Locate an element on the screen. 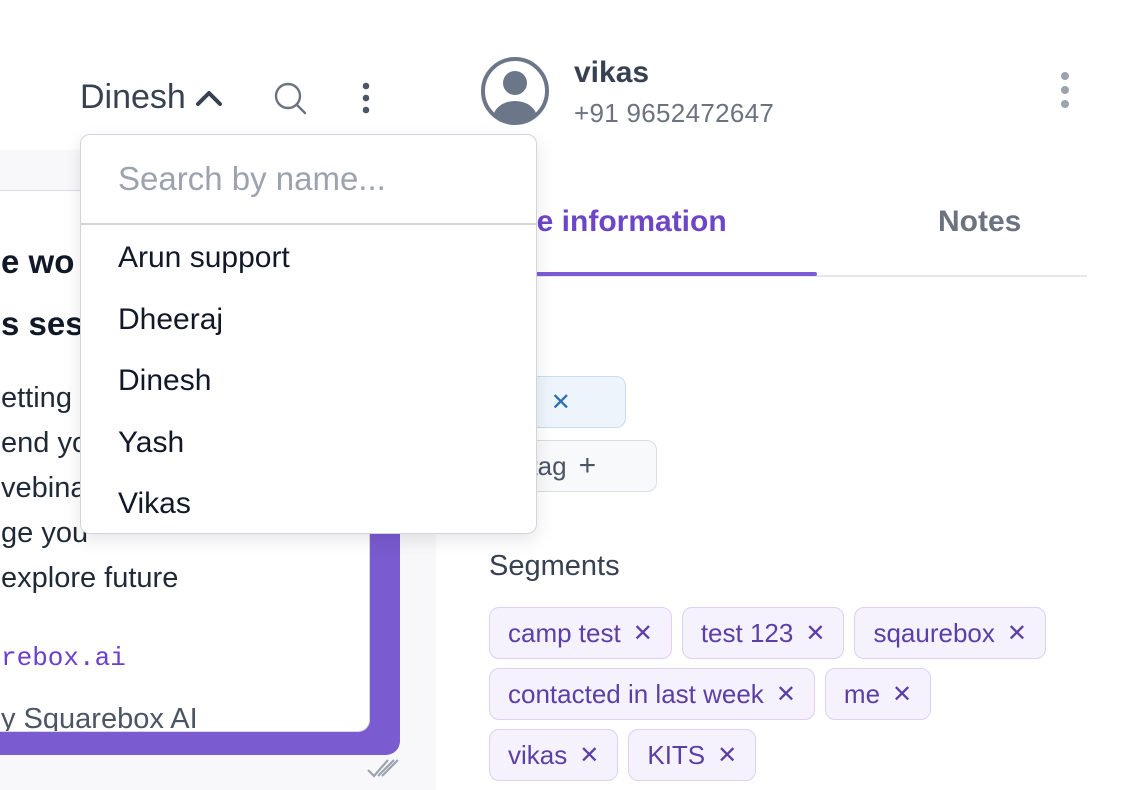 This screenshot has width=1140, height=790. double-check-icon is located at coordinates (383, 768).